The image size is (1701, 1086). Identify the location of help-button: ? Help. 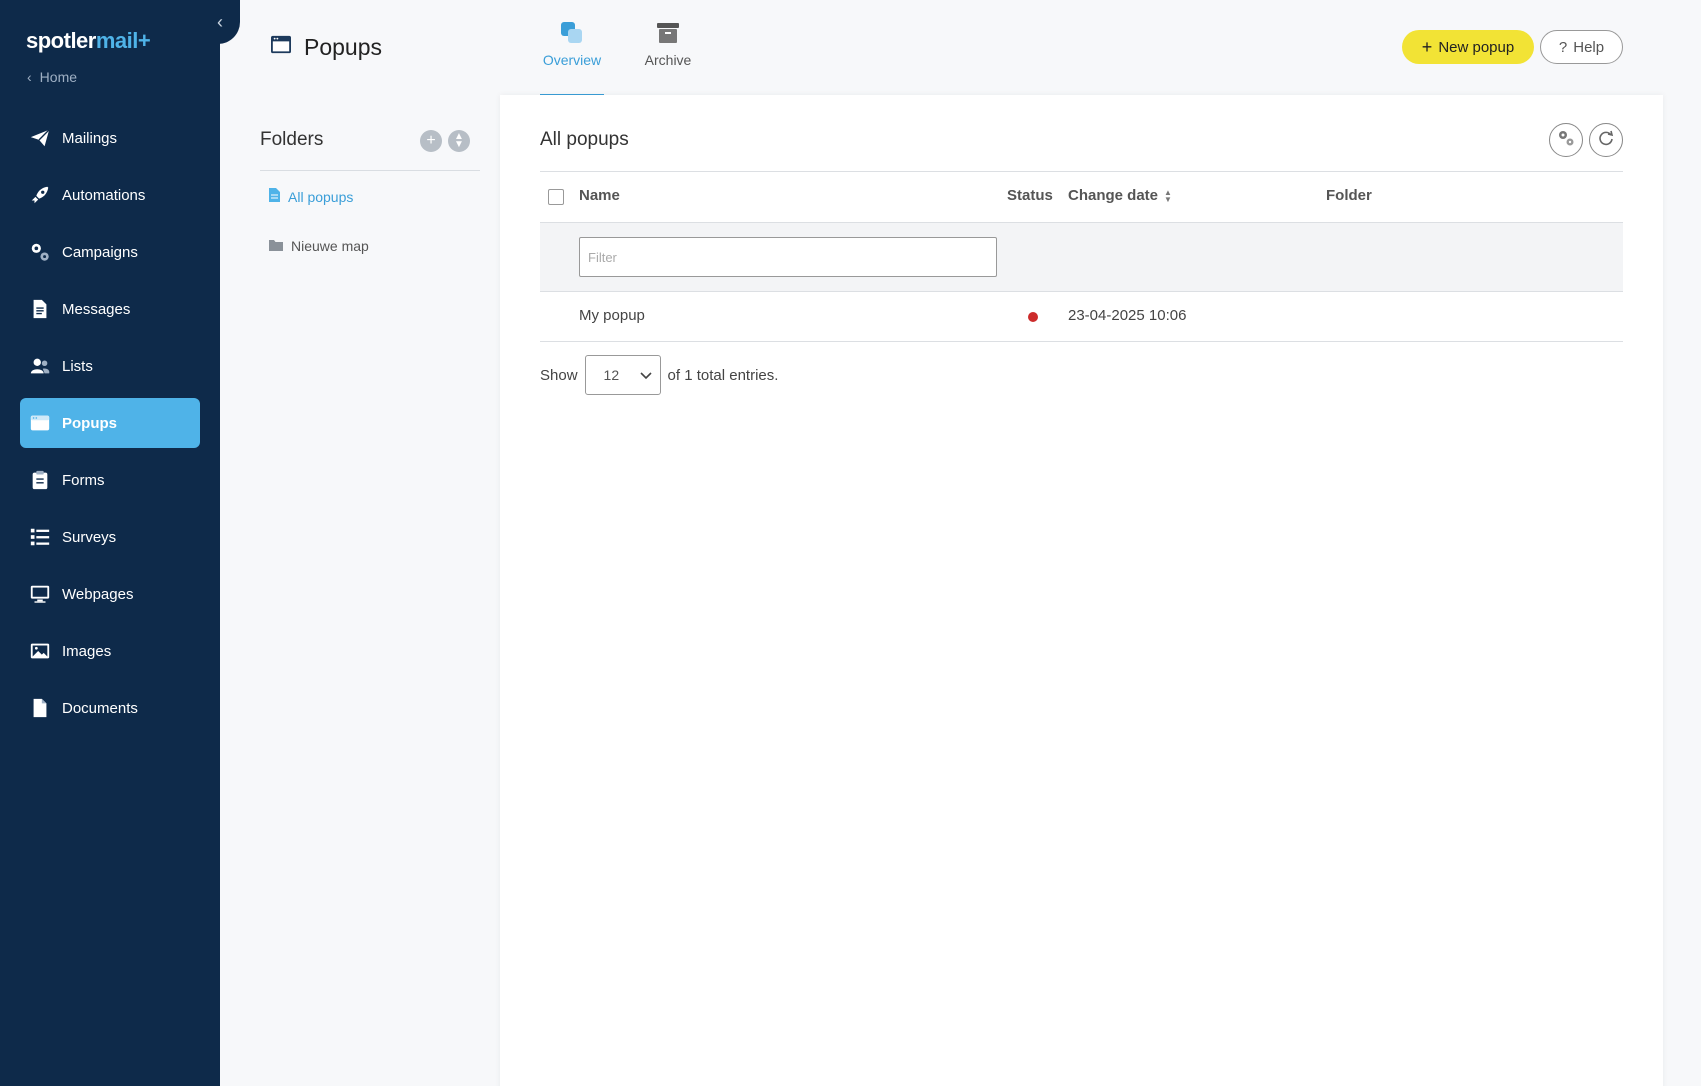
(1581, 47).